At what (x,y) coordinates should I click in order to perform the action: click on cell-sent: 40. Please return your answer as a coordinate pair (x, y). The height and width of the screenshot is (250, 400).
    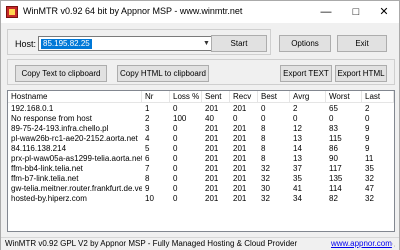
    Looking at the image, I should click on (209, 118).